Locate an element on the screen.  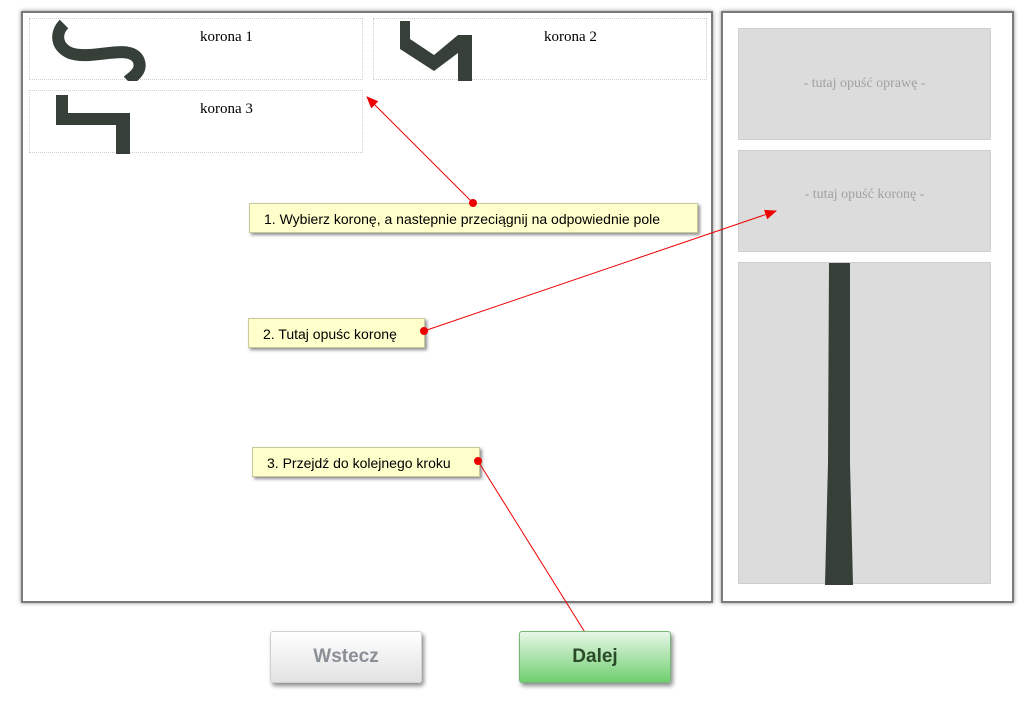
crown-card-3: korona 3 is located at coordinates (196, 122).